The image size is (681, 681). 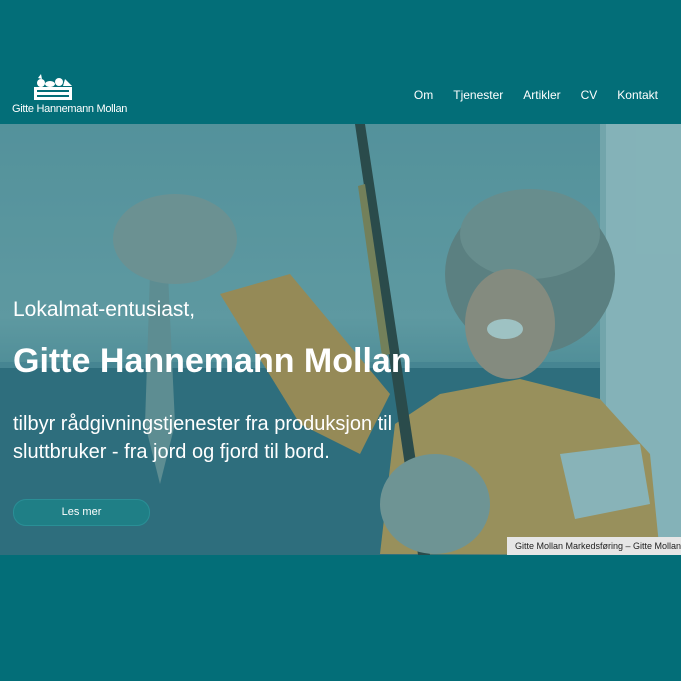 I want to click on hero-intro: Lokalmat-entusiast,, so click(x=104, y=309).